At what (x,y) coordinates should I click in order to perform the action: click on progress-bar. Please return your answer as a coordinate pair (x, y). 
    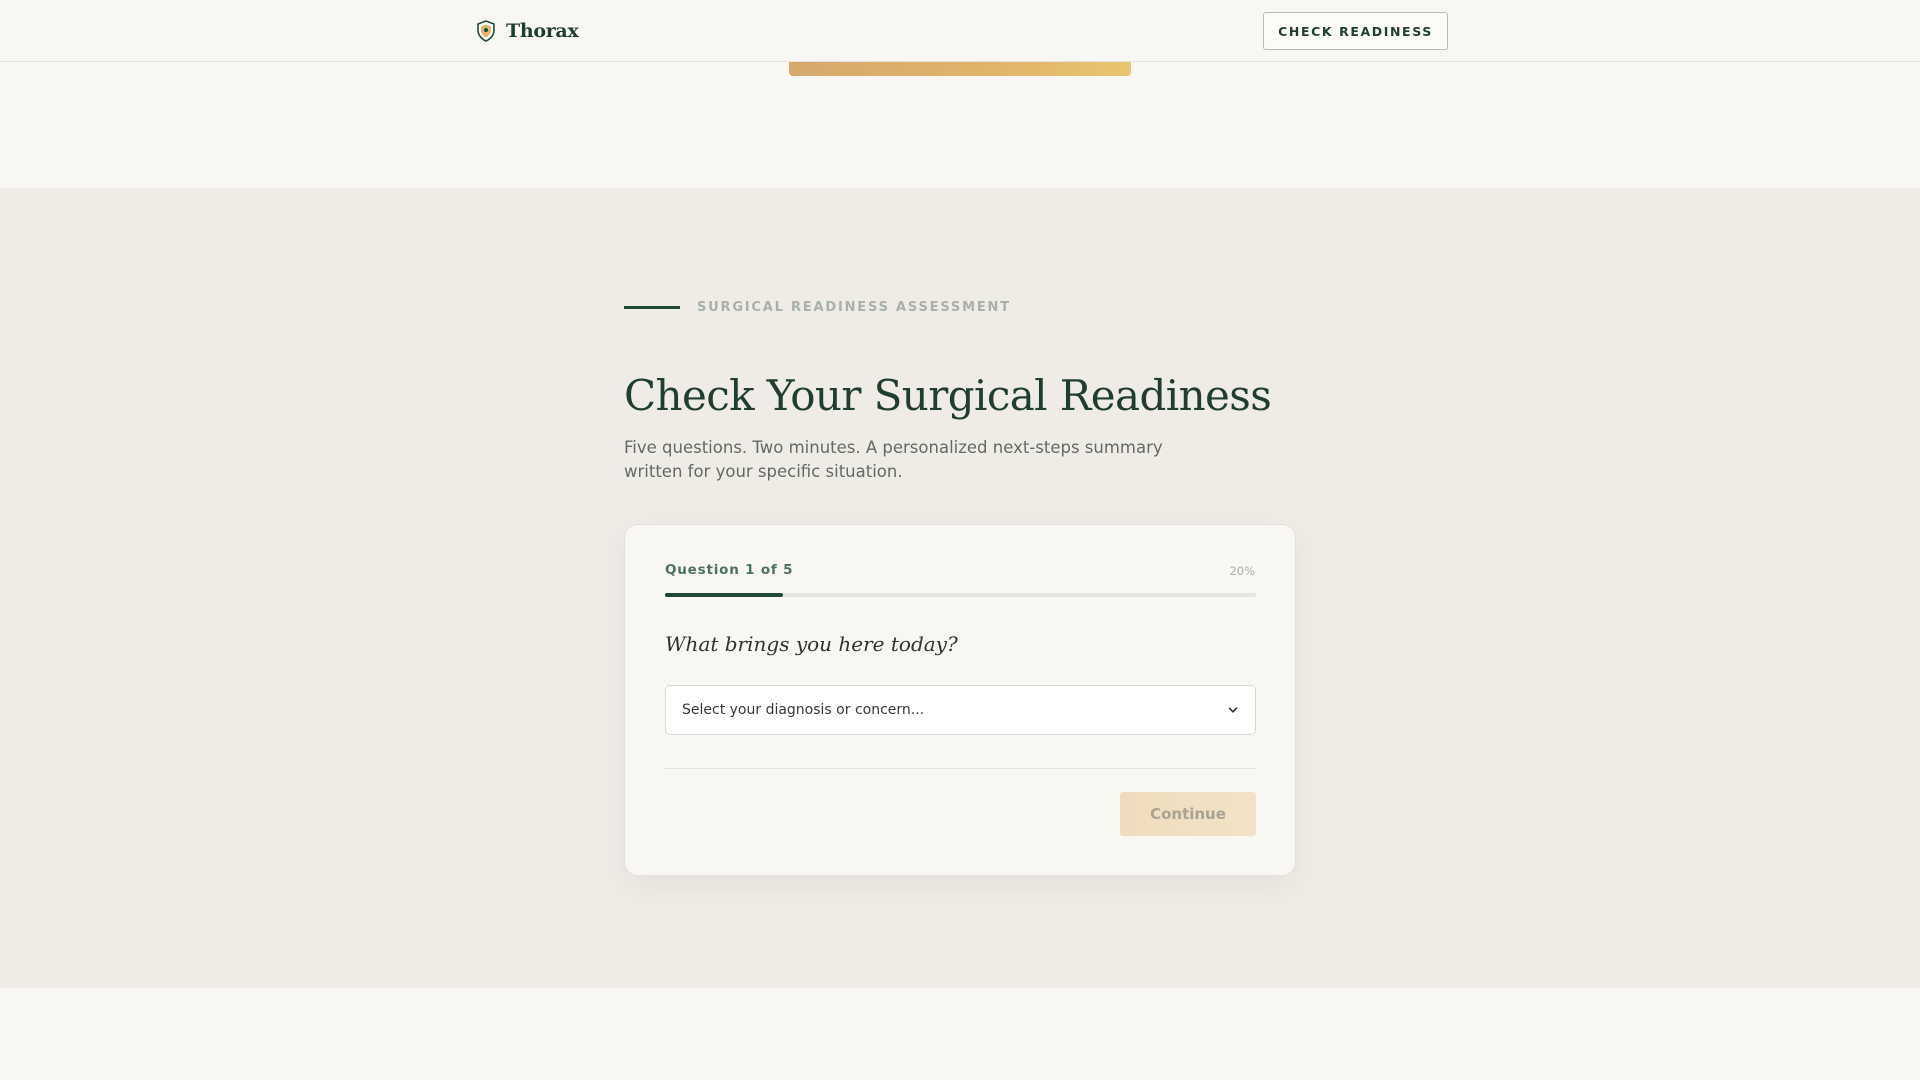
    Looking at the image, I should click on (960, 595).